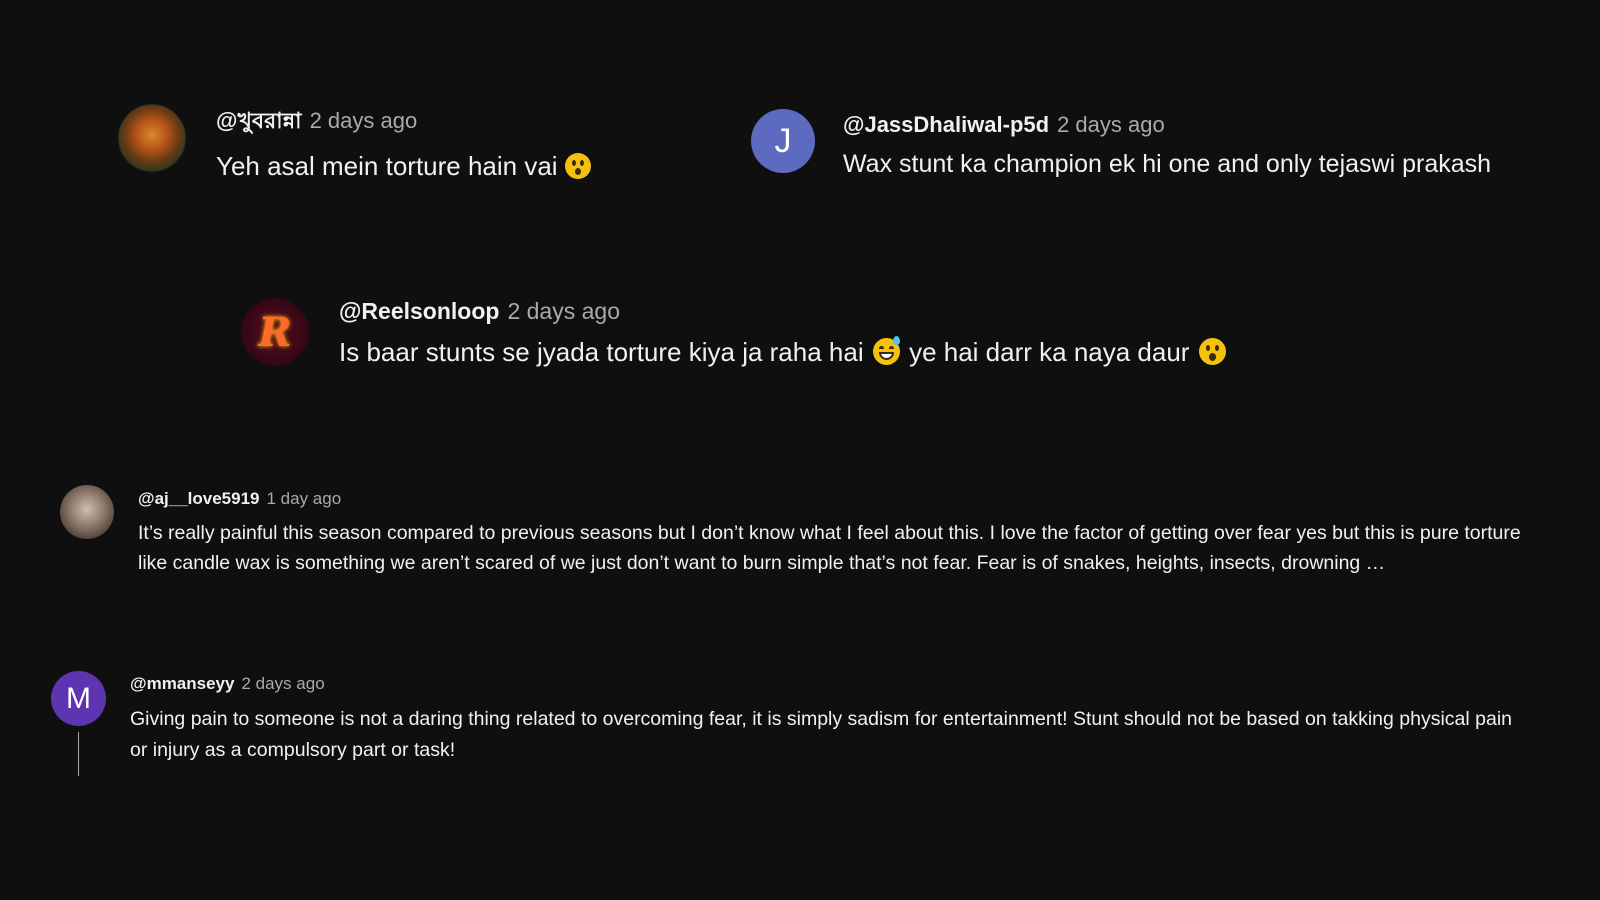 The image size is (1600, 900). Describe the element at coordinates (259, 122) in the screenshot. I see `comment-author: @খুবরান্না` at that location.